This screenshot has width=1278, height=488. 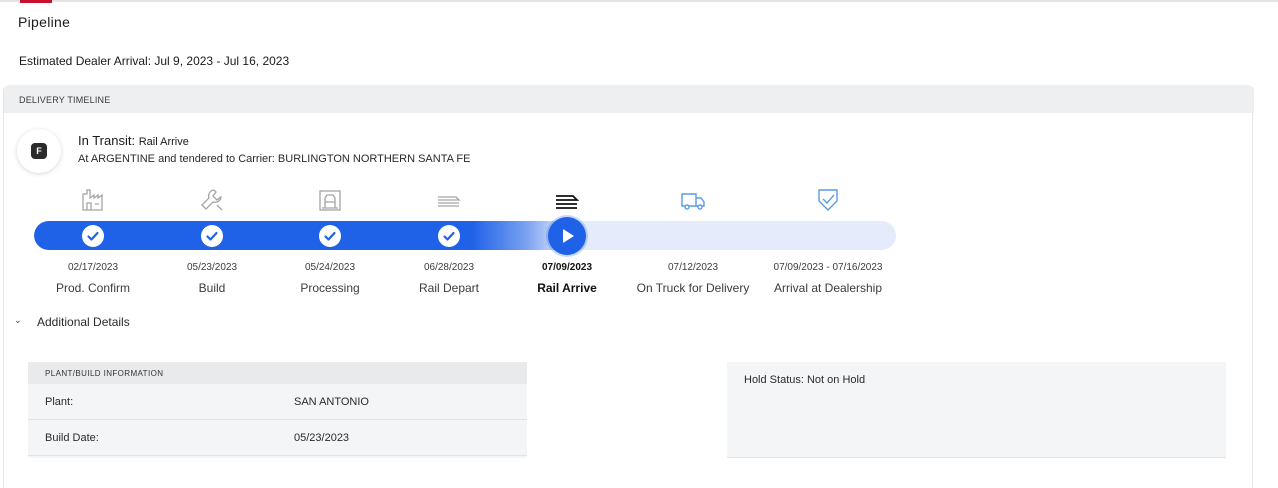 I want to click on step-date: 06/28/2023, so click(x=449, y=267).